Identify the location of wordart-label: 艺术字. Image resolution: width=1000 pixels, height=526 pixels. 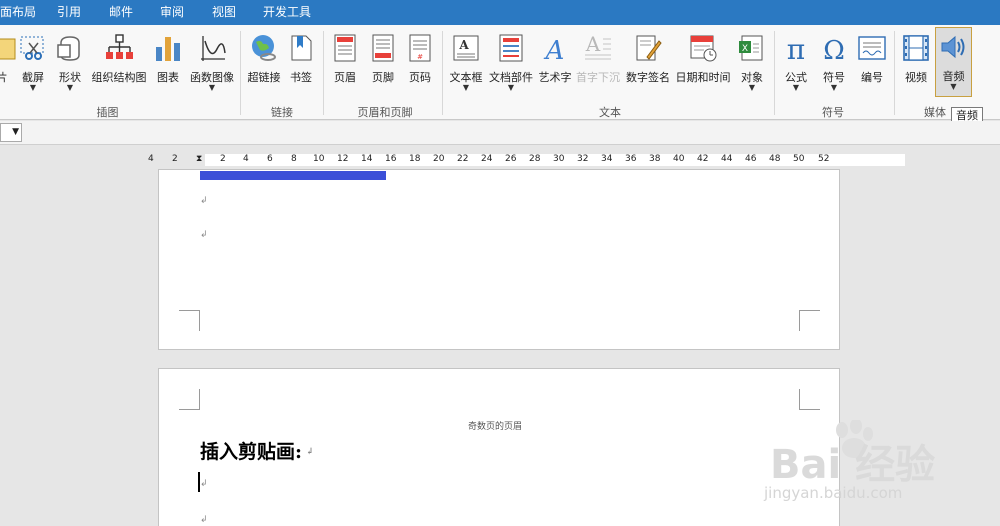
(555, 77).